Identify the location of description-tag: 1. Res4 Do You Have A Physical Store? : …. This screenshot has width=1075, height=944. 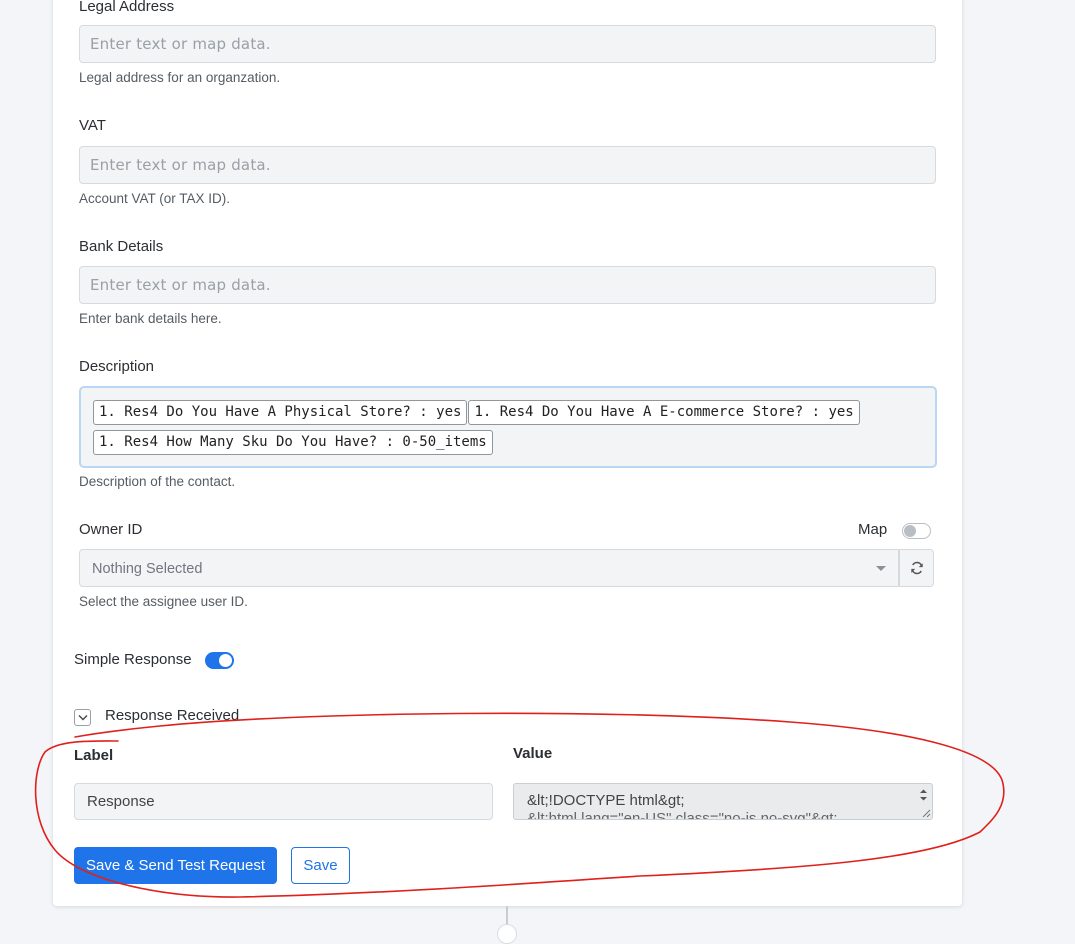
(280, 412).